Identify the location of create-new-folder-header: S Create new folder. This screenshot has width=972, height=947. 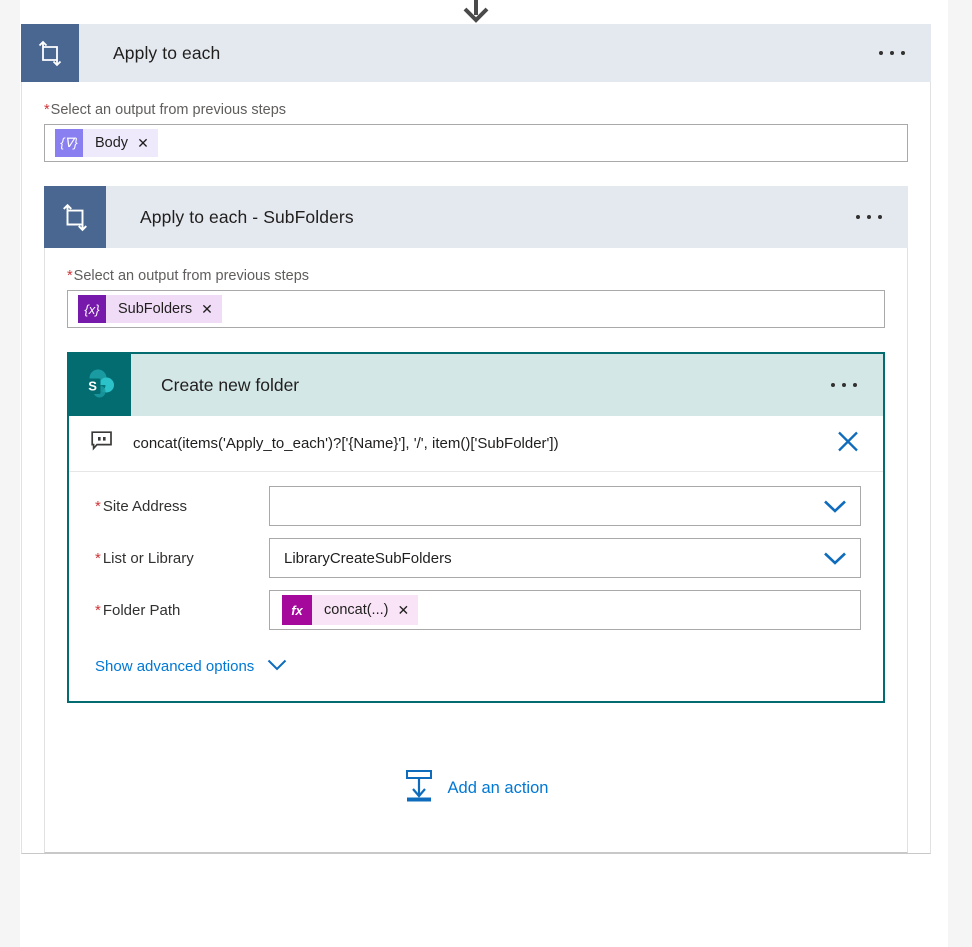
(476, 385).